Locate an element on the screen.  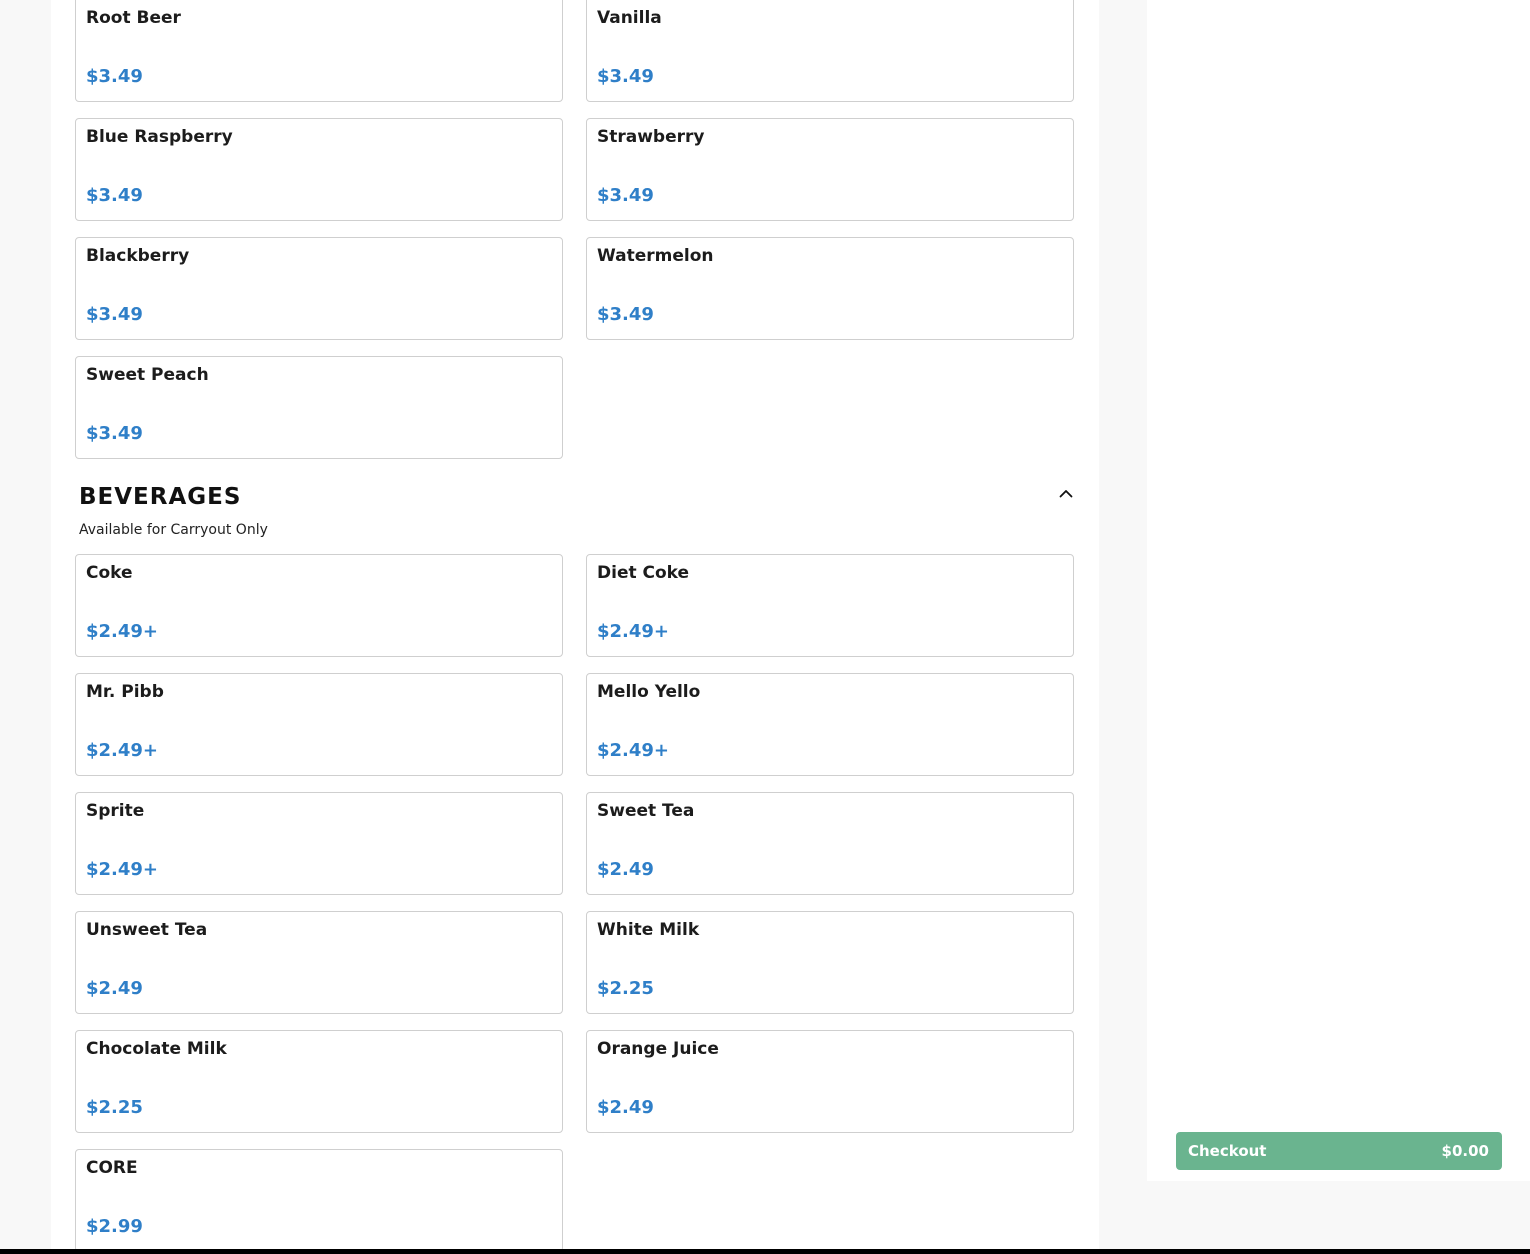
section-title: BEVERAGES is located at coordinates (160, 497).